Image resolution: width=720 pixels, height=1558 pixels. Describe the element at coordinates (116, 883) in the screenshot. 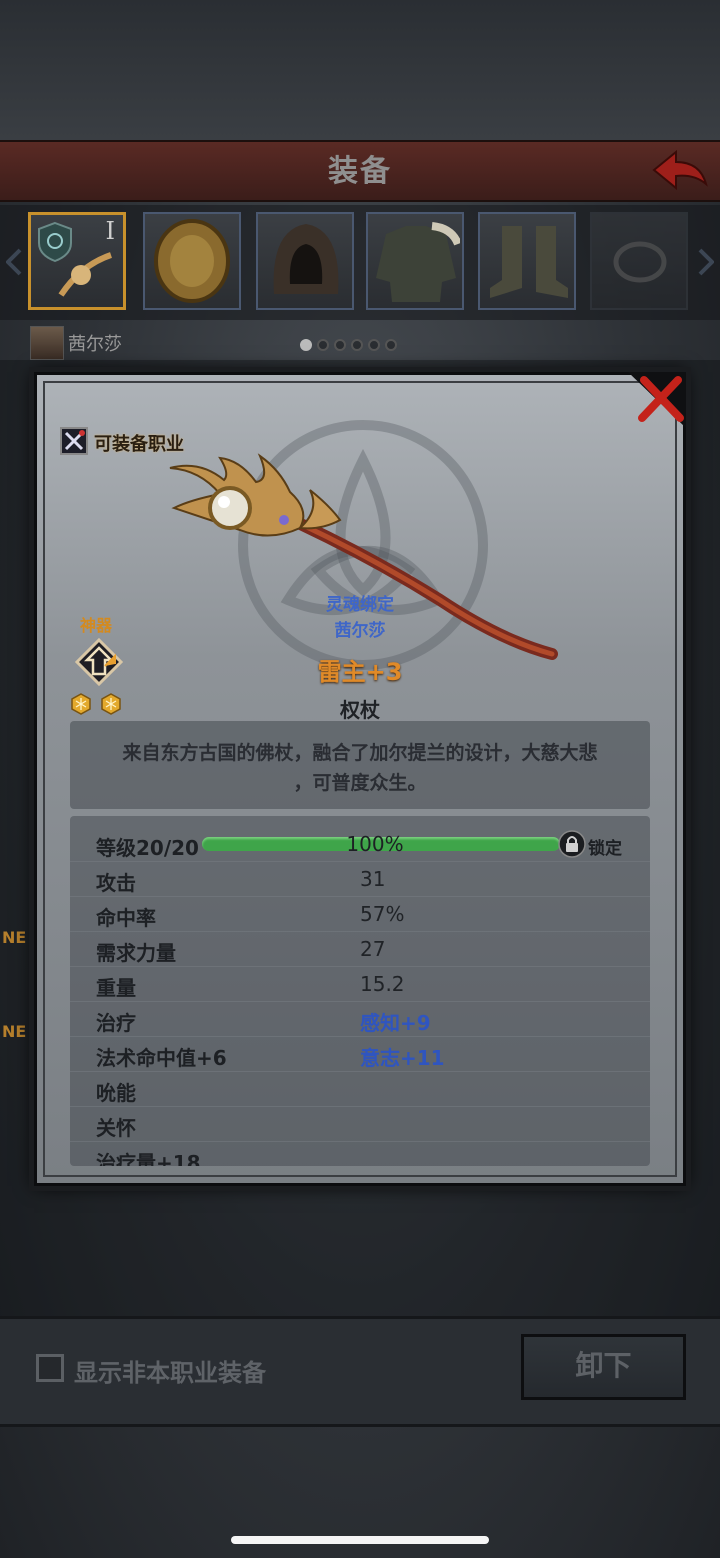

I see `stat-label: 攻击` at that location.